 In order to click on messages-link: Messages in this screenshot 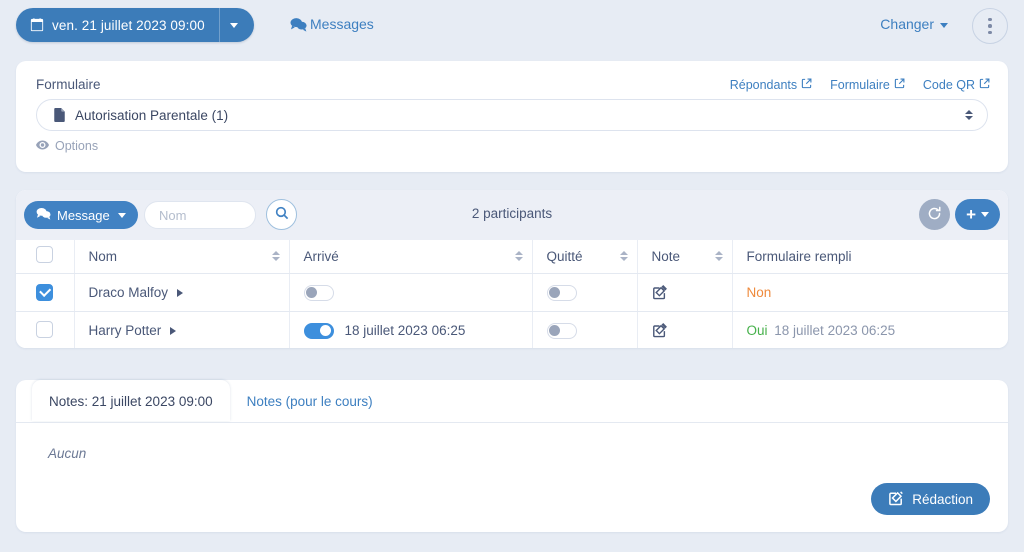, I will do `click(332, 24)`.